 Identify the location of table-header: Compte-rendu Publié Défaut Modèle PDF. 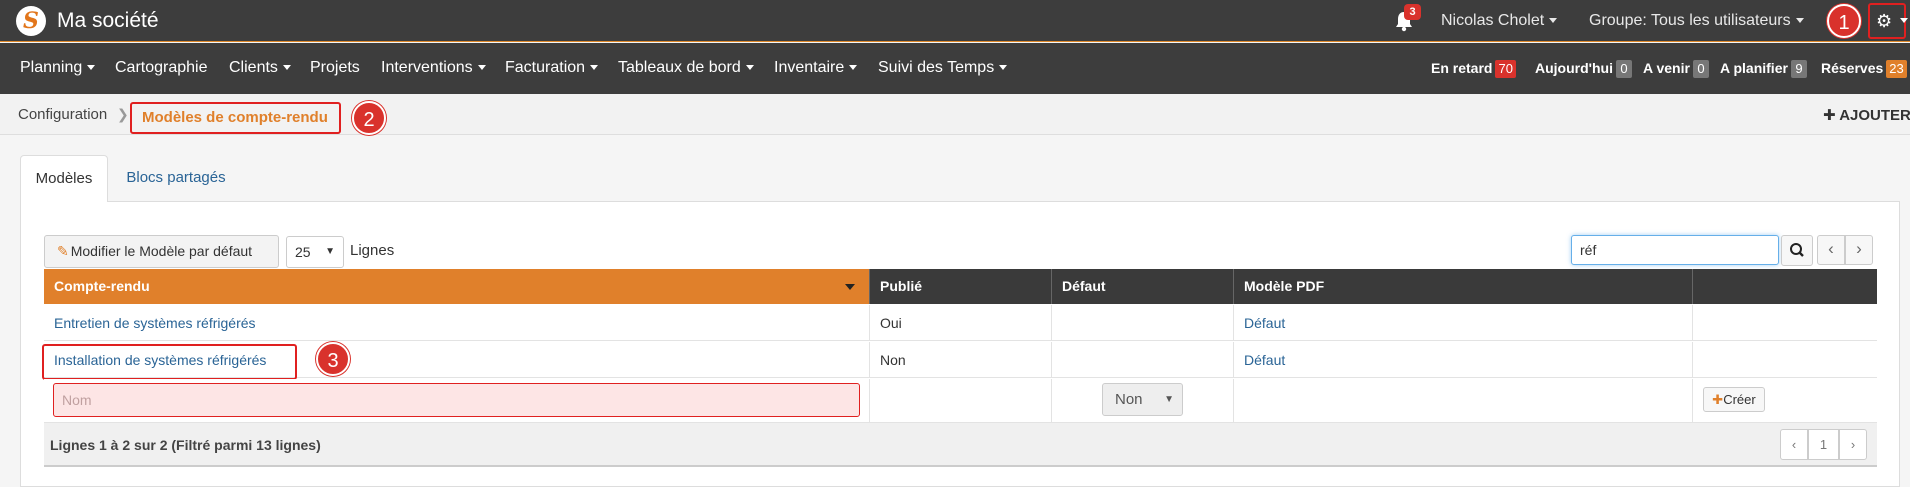
(960, 286).